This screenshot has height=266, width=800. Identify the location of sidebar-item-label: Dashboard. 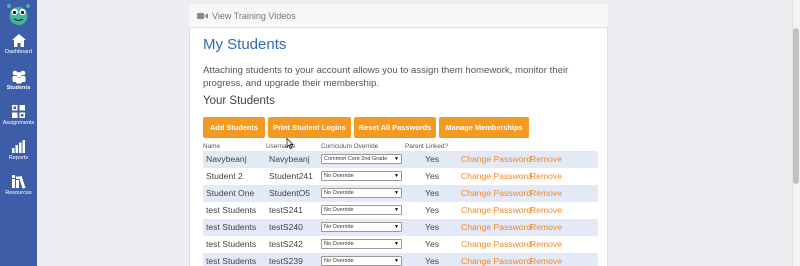
(18, 52).